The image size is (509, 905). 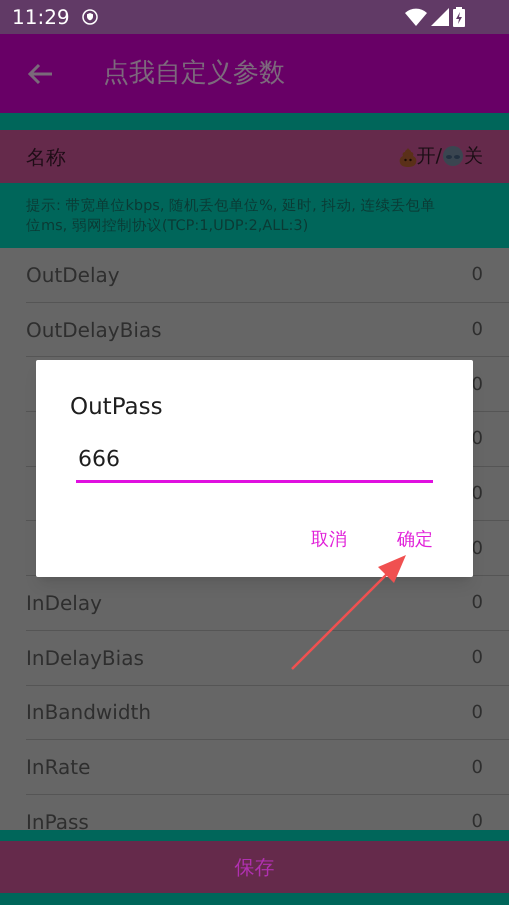 What do you see at coordinates (440, 17) in the screenshot?
I see `signal-icon` at bounding box center [440, 17].